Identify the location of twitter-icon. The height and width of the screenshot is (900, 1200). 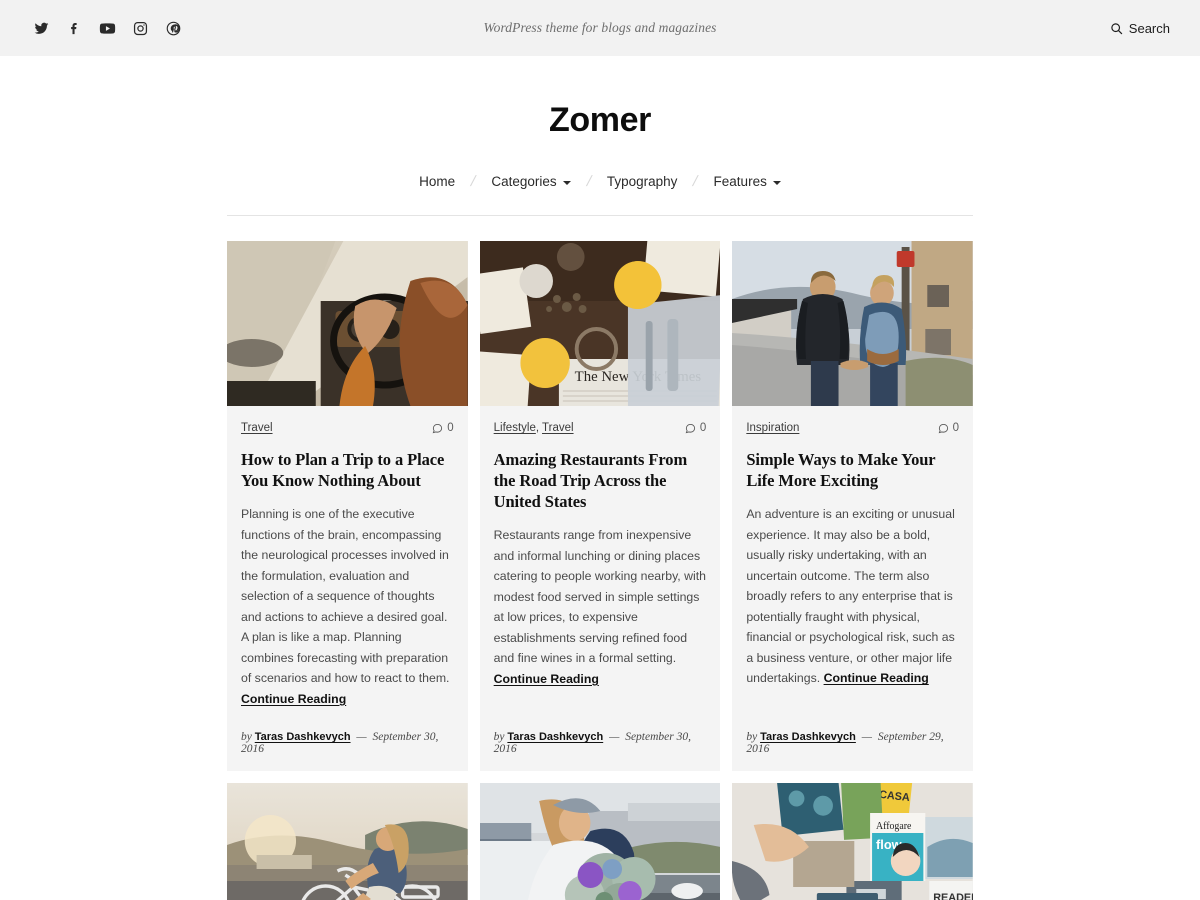
(41, 28).